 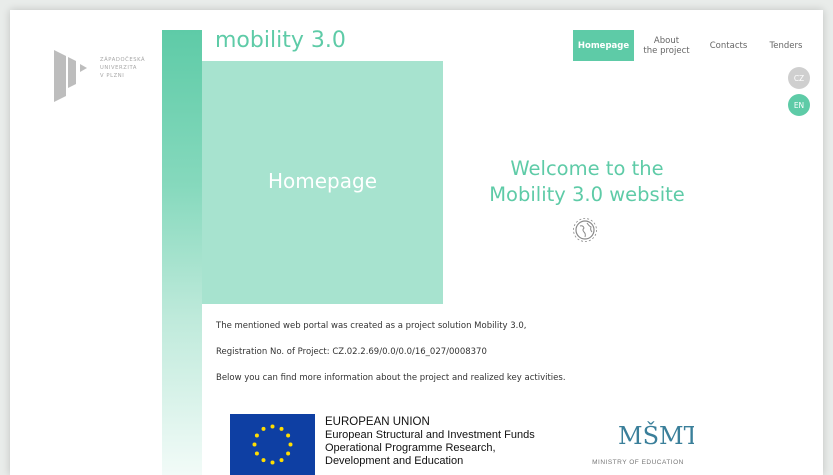 What do you see at coordinates (638, 462) in the screenshot?
I see `msmt-caption: MINISTRY OF EDUCATION` at bounding box center [638, 462].